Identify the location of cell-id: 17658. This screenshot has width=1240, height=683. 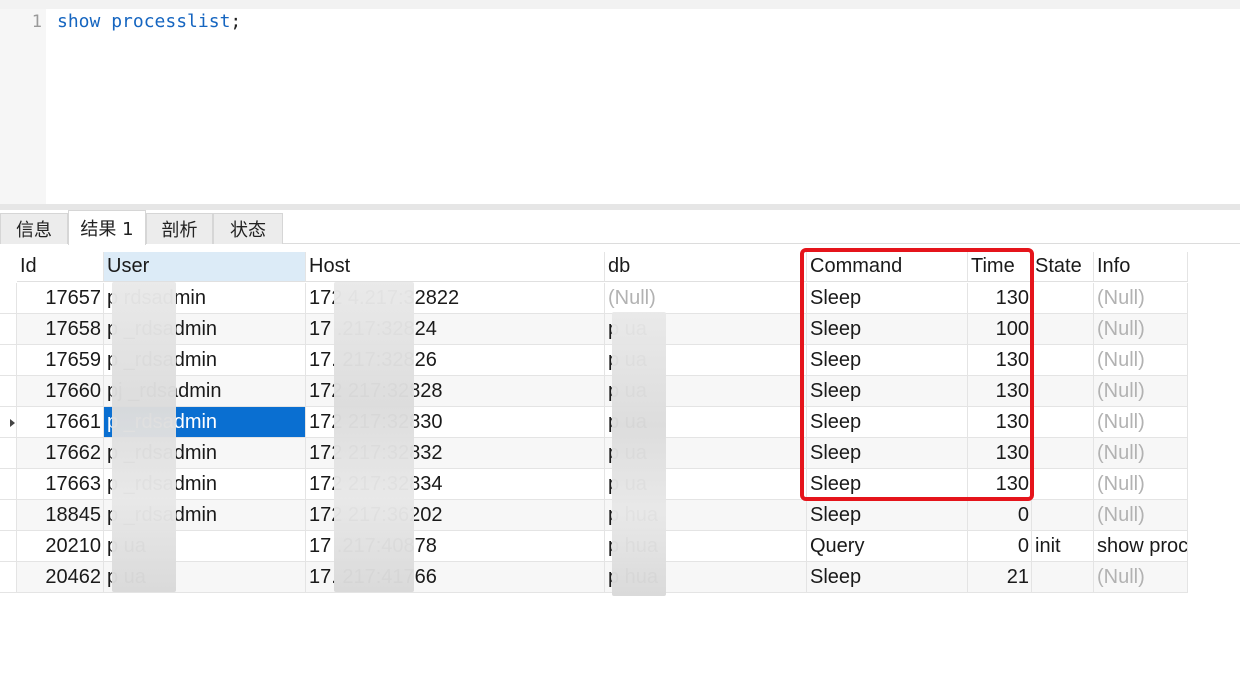
(60, 329).